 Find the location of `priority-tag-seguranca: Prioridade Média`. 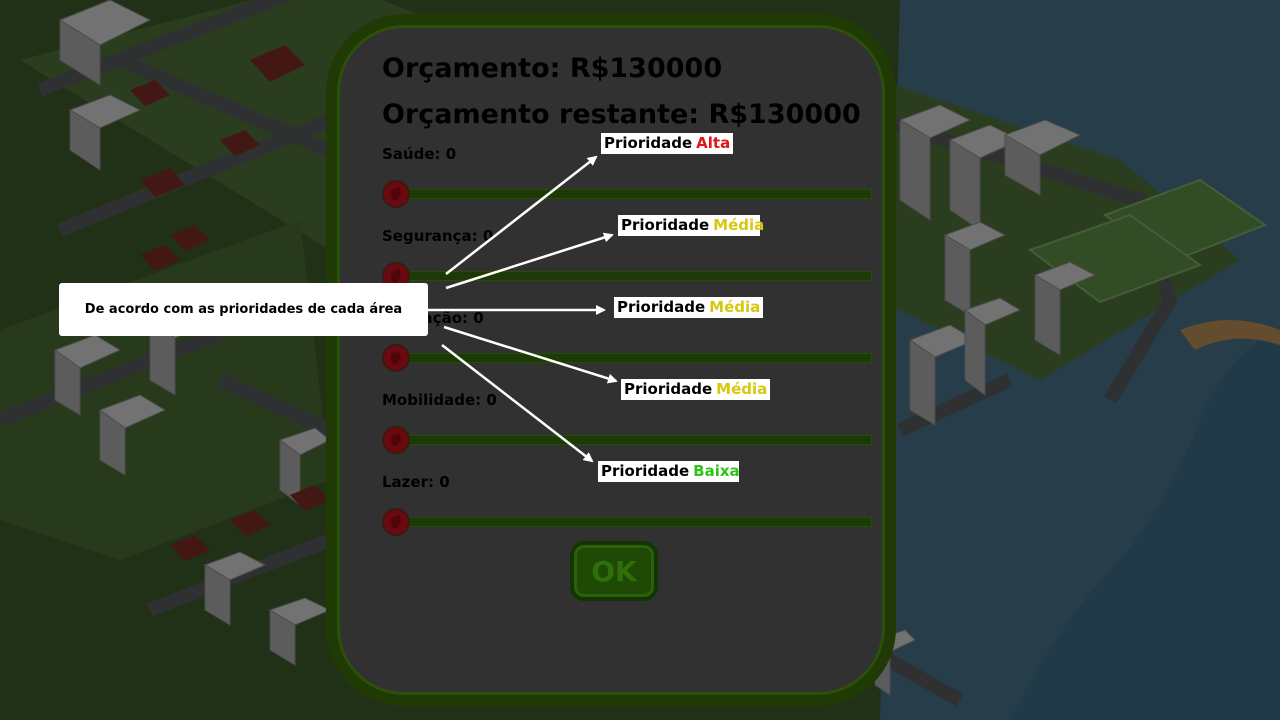

priority-tag-seguranca: Prioridade Média is located at coordinates (691, 225).